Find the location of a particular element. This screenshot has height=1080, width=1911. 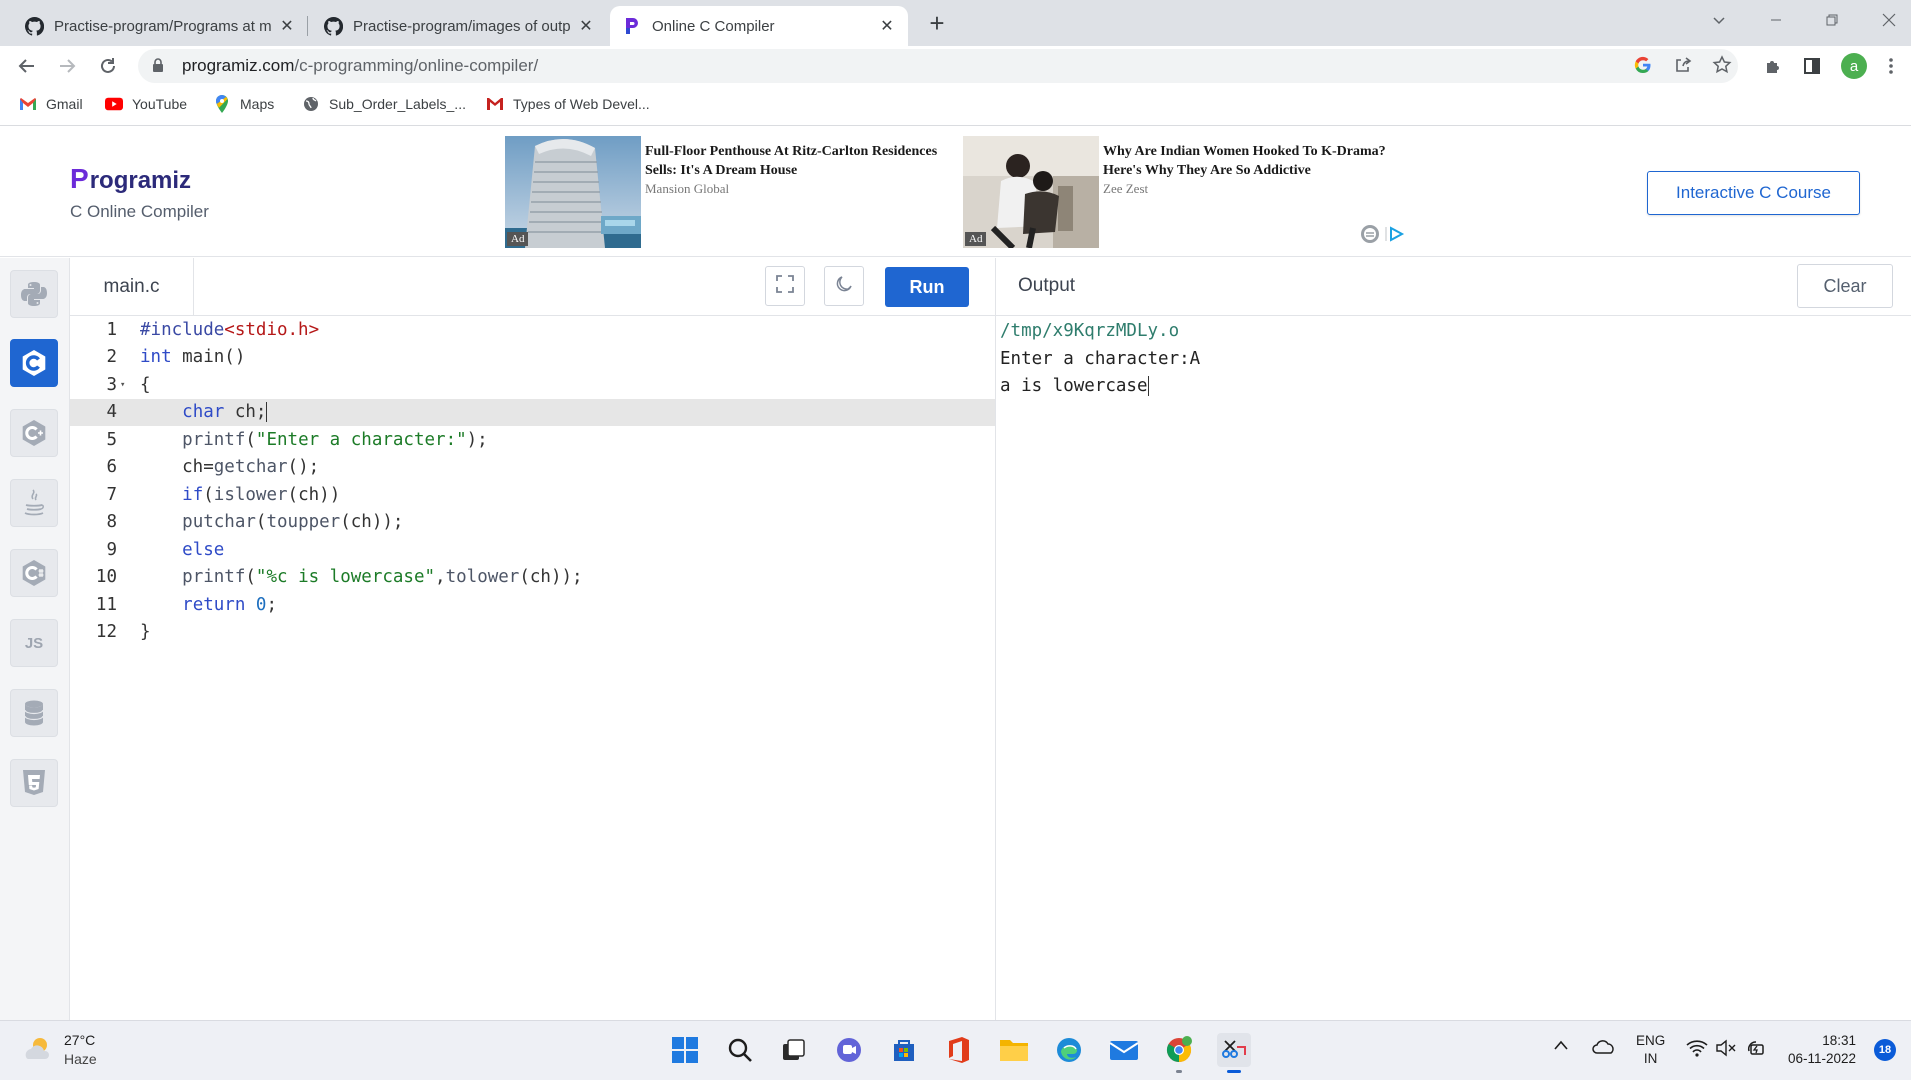

tab-search-icon is located at coordinates (1719, 20).